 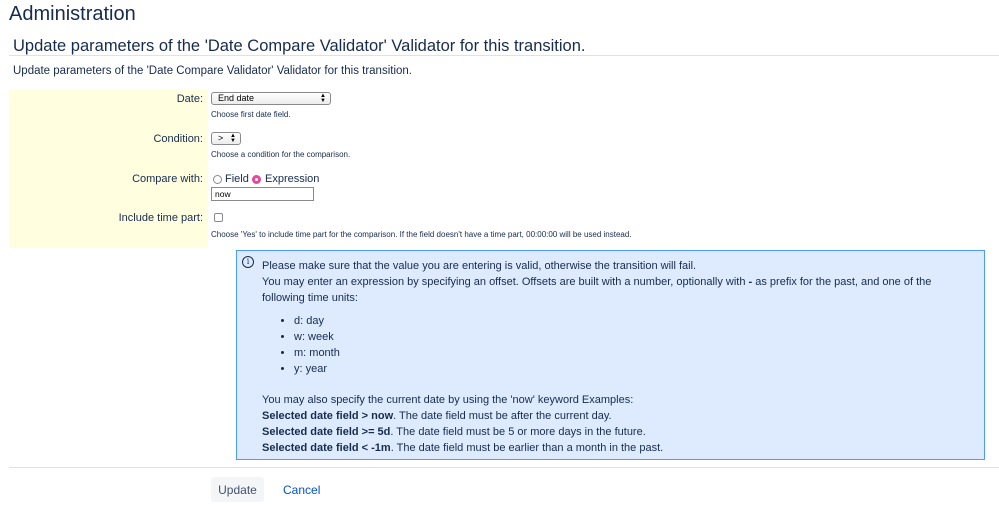 I want to click on example-expression: Selected date field > now, so click(x=328, y=416).